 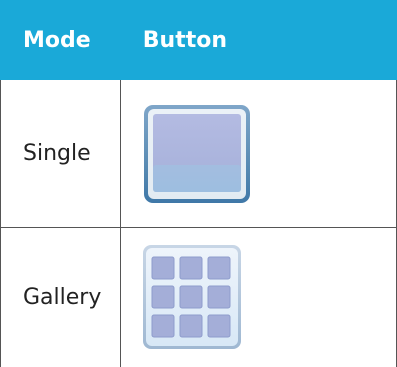 I want to click on single-view-icon, so click(x=197, y=154).